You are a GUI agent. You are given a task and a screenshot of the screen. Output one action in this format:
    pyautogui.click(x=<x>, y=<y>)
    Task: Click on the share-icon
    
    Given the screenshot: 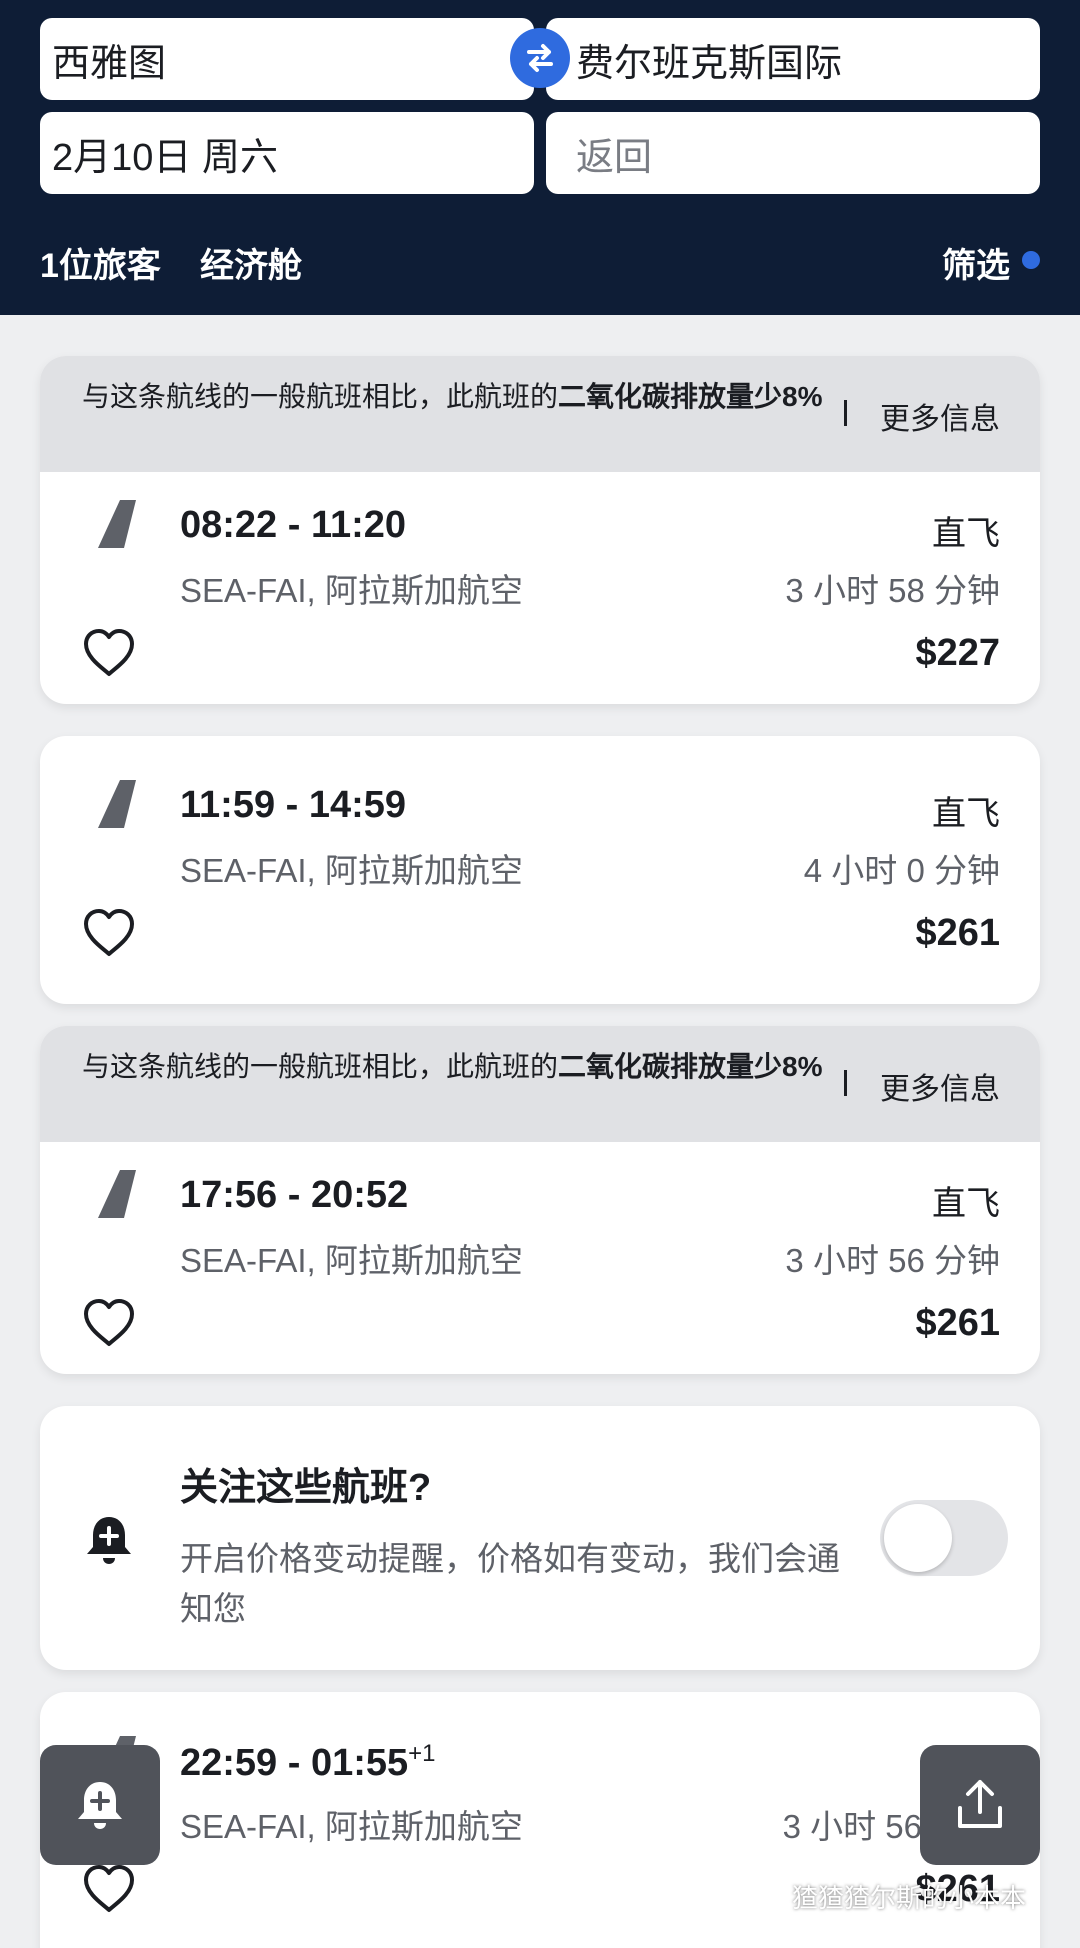 What is the action you would take?
    pyautogui.click(x=980, y=1804)
    